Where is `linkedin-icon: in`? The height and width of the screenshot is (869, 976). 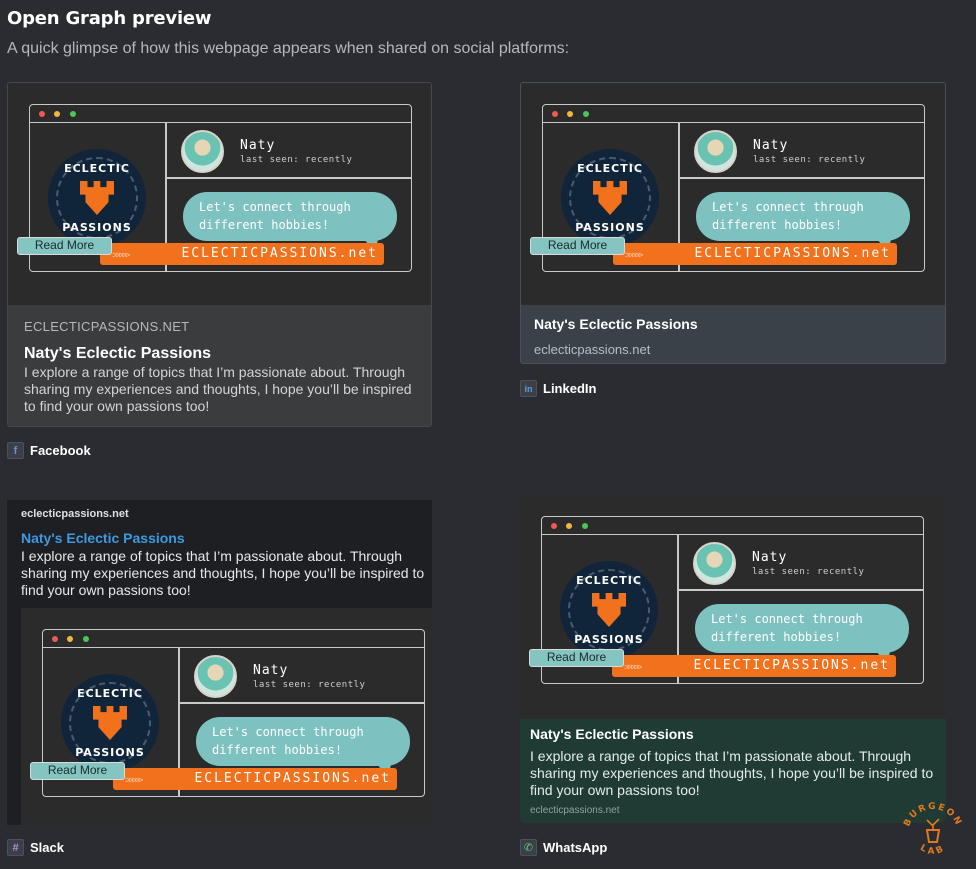
linkedin-icon: in is located at coordinates (528, 388).